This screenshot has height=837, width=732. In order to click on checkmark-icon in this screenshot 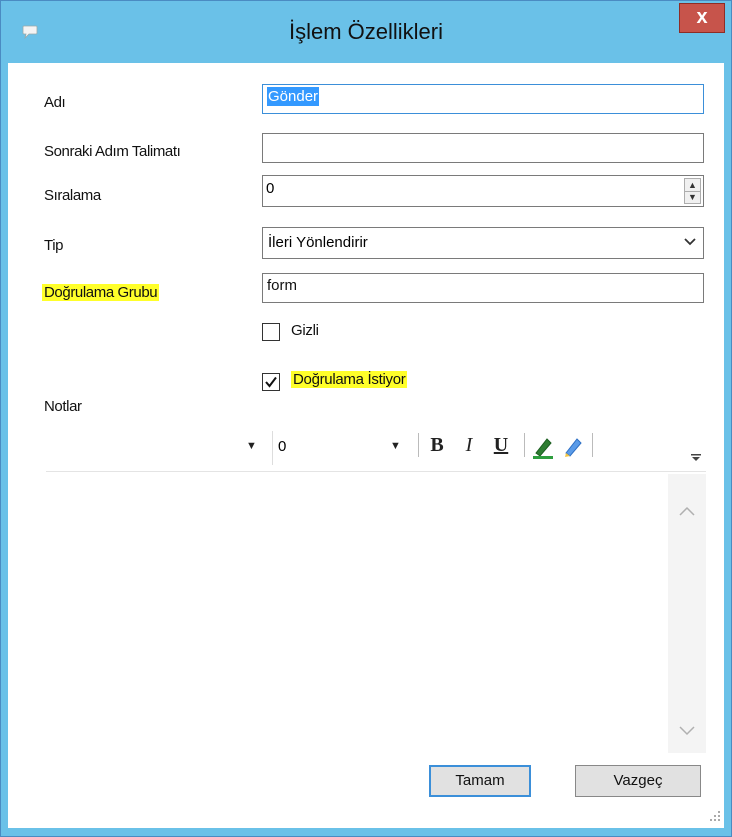, I will do `click(271, 382)`.